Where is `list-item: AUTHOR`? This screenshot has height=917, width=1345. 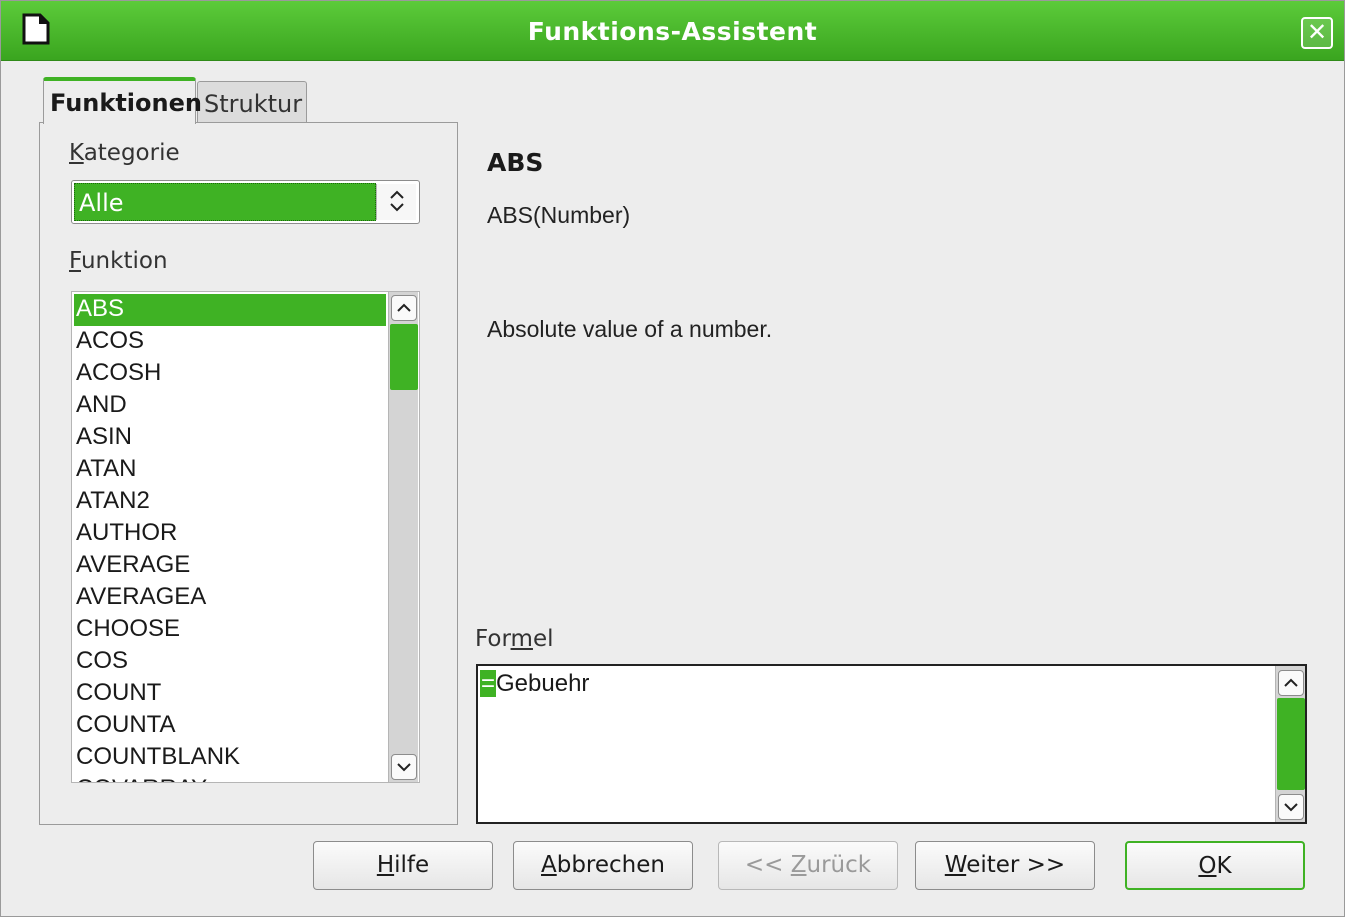 list-item: AUTHOR is located at coordinates (230, 534).